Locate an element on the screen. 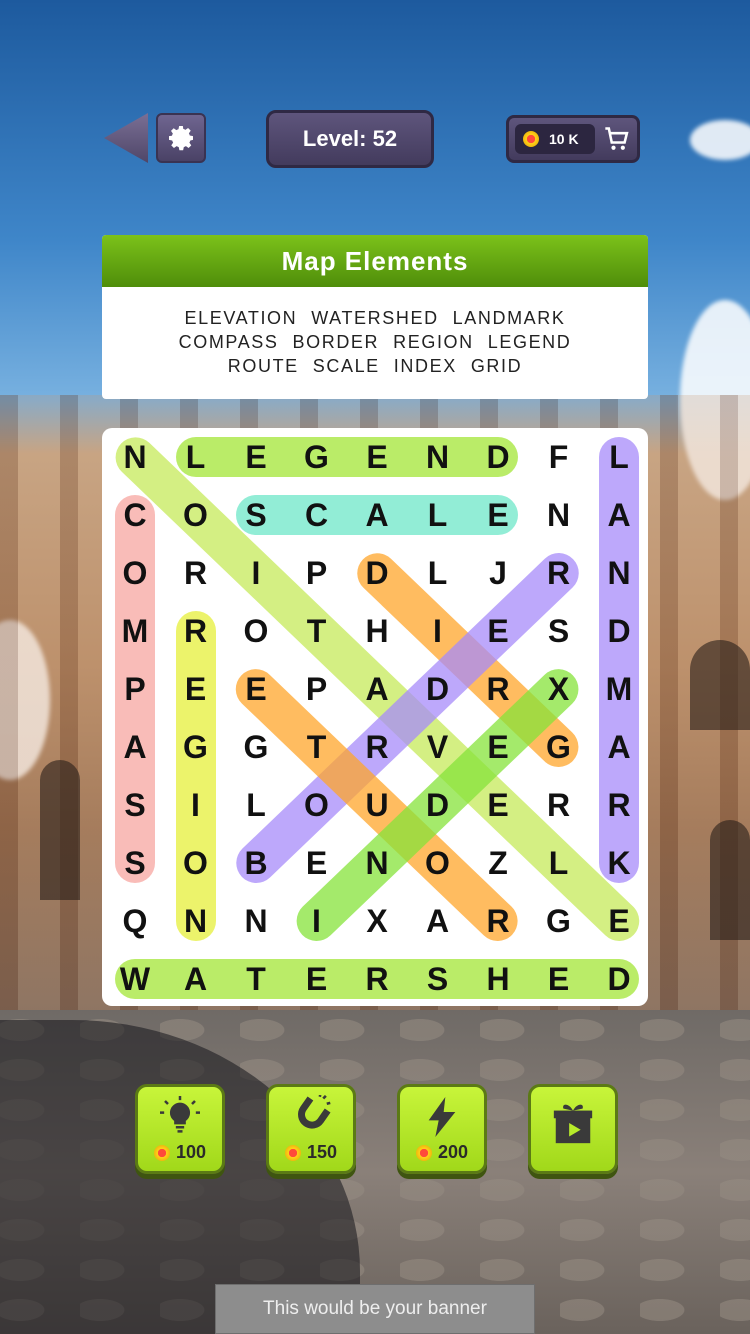 The image size is (750, 1334). magnet-booster-button: 150 is located at coordinates (311, 1129).